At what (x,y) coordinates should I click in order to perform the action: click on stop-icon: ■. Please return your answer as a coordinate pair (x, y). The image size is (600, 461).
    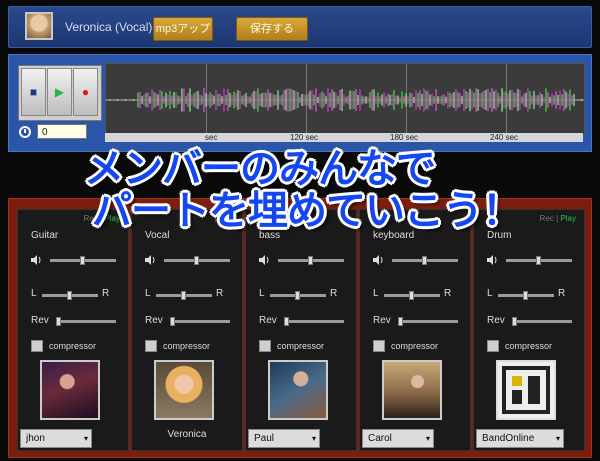
    Looking at the image, I should click on (33, 92).